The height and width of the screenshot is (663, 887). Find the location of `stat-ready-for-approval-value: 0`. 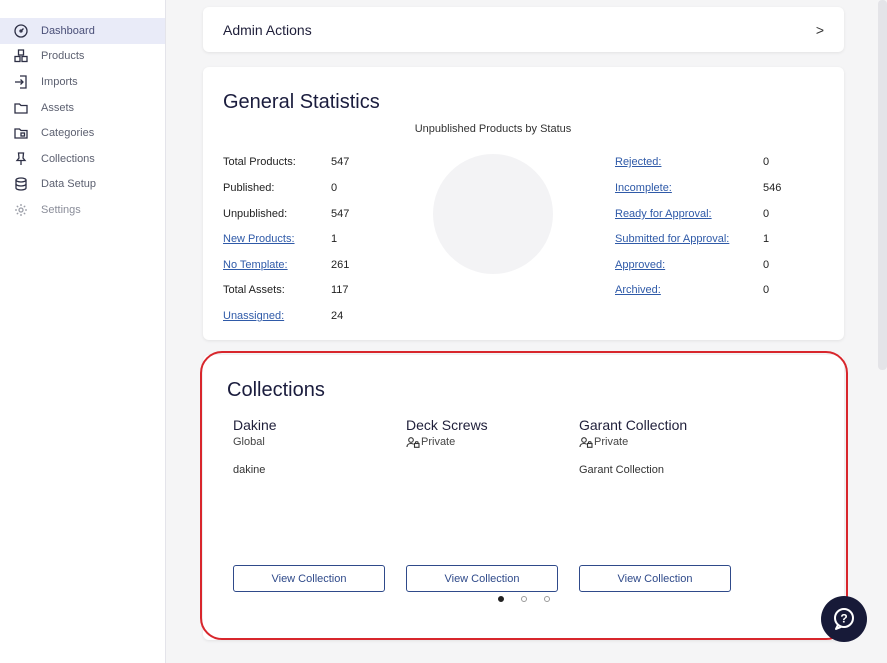

stat-ready-for-approval-value: 0 is located at coordinates (766, 214).